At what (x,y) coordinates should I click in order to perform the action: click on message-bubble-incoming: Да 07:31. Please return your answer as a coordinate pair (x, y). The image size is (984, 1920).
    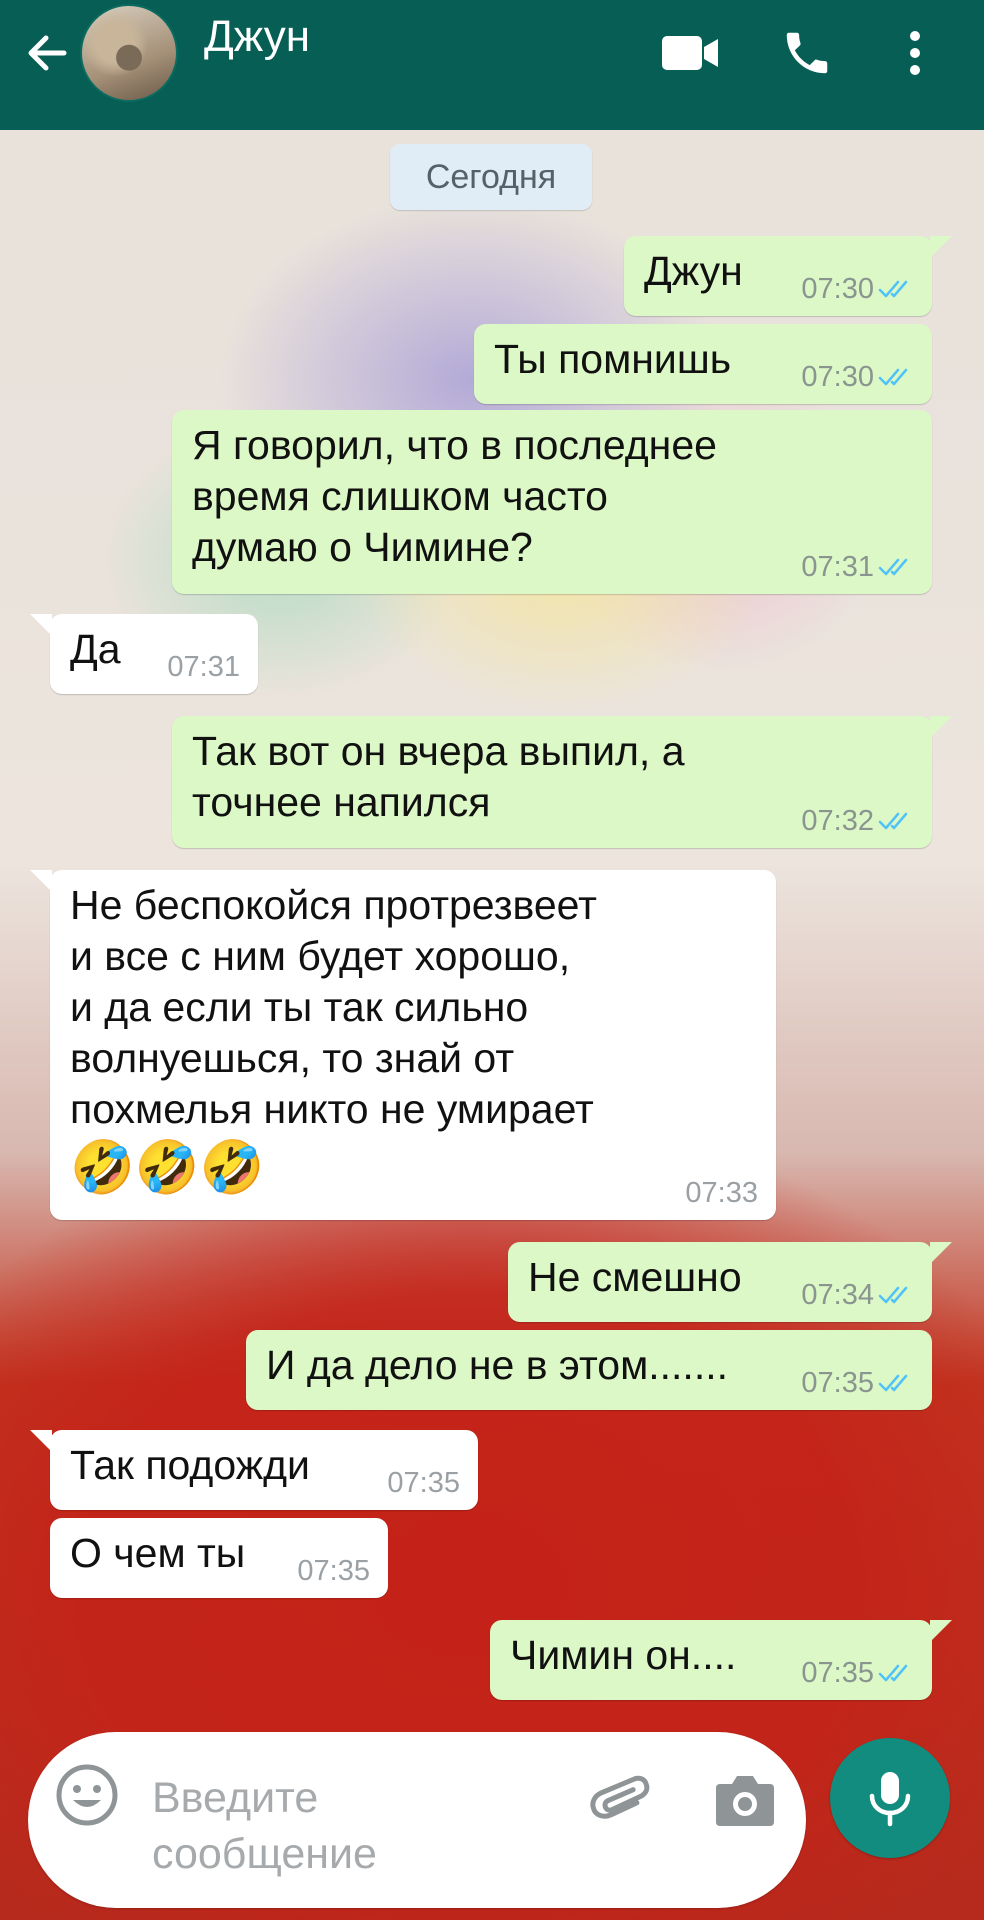
    Looking at the image, I should click on (144, 654).